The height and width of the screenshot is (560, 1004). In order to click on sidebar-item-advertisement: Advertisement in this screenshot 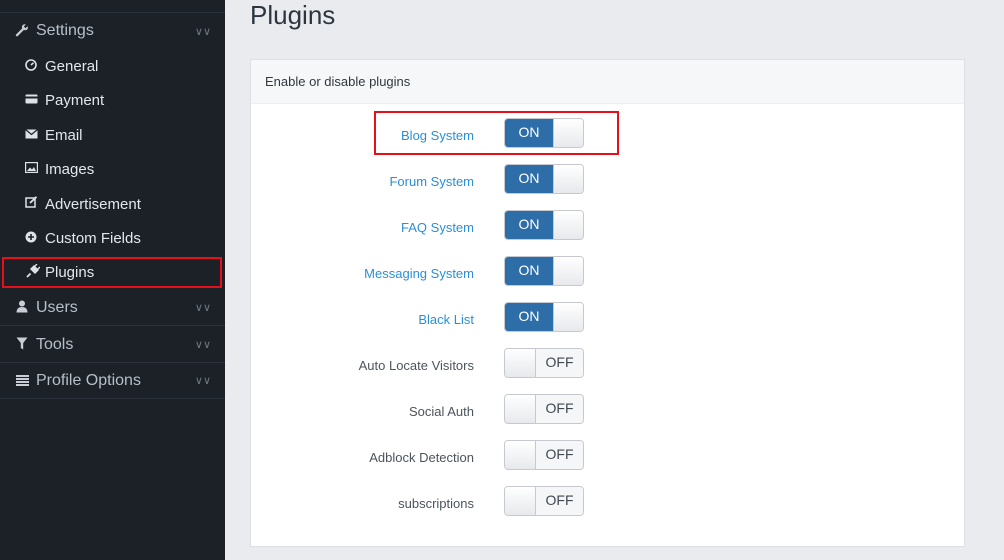, I will do `click(112, 204)`.